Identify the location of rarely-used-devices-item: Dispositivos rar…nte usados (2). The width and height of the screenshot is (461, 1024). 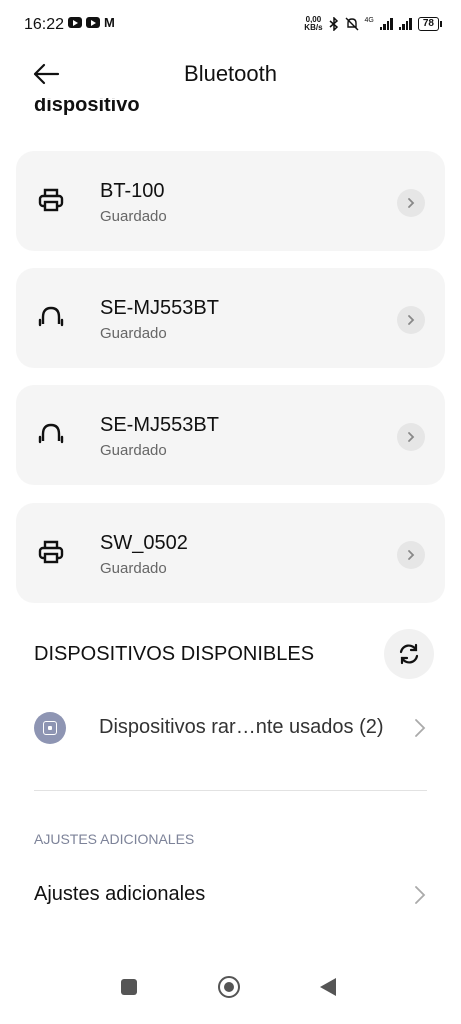
(230, 729).